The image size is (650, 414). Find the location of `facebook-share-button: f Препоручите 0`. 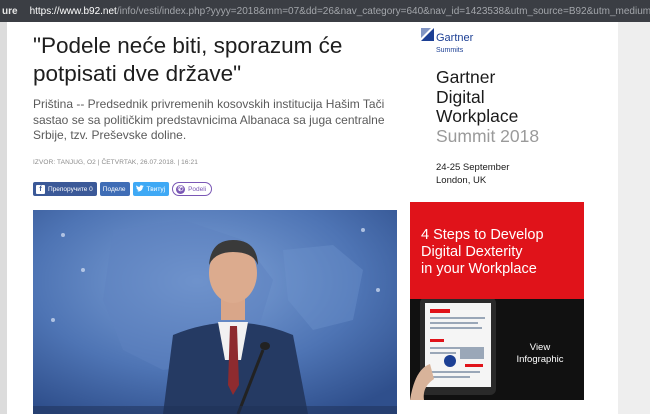

facebook-share-button: f Препоручите 0 is located at coordinates (65, 189).